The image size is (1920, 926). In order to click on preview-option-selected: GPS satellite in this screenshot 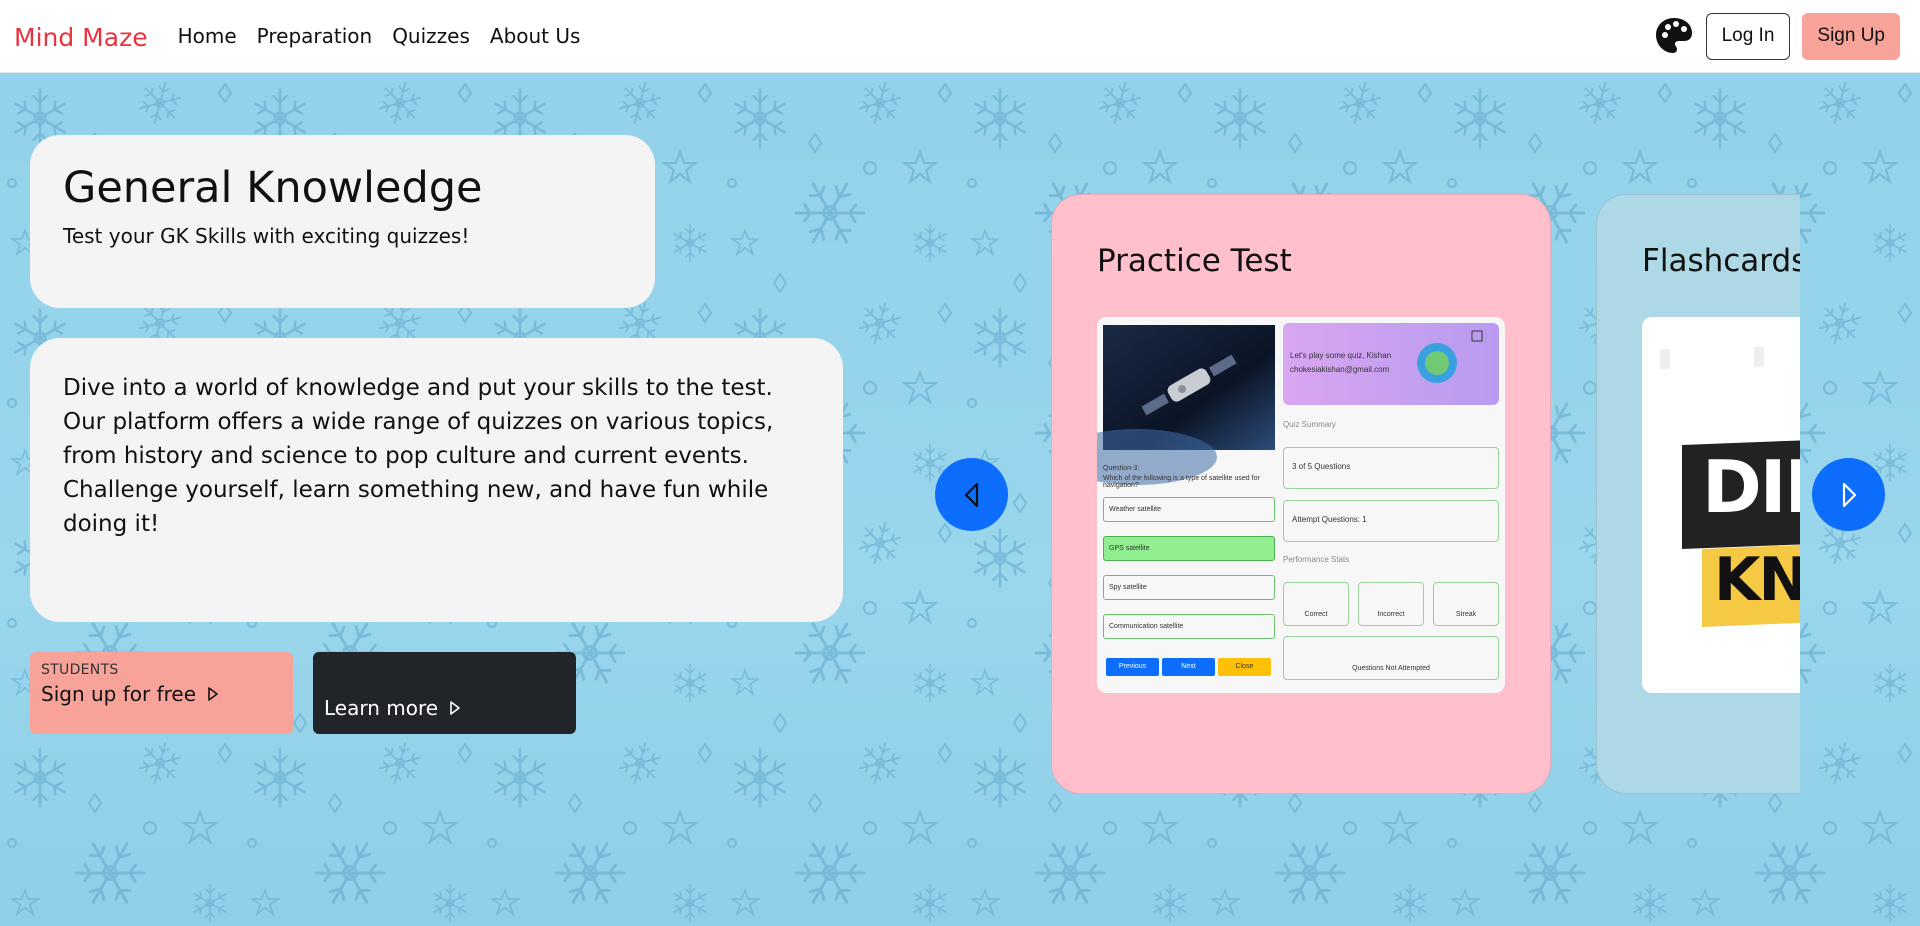, I will do `click(1189, 548)`.